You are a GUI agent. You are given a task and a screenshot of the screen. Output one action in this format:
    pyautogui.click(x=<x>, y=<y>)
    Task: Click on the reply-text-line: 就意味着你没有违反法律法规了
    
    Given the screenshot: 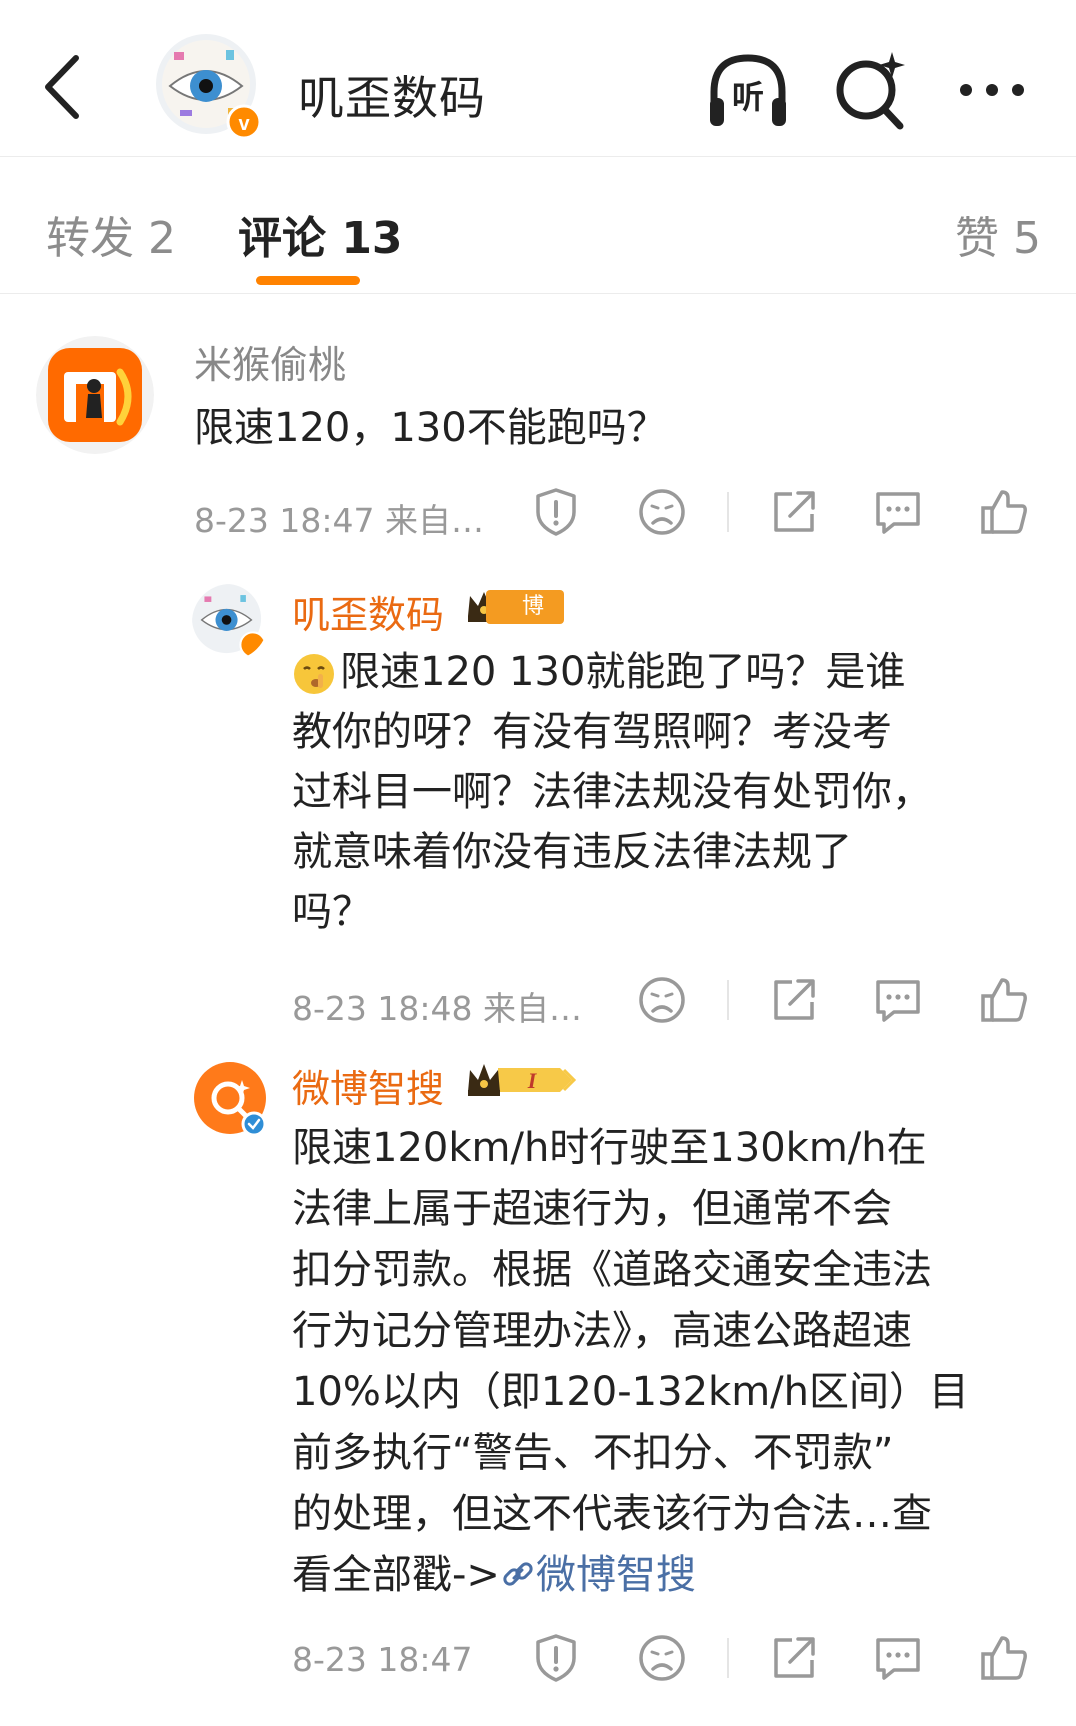 What is the action you would take?
    pyautogui.click(x=572, y=852)
    